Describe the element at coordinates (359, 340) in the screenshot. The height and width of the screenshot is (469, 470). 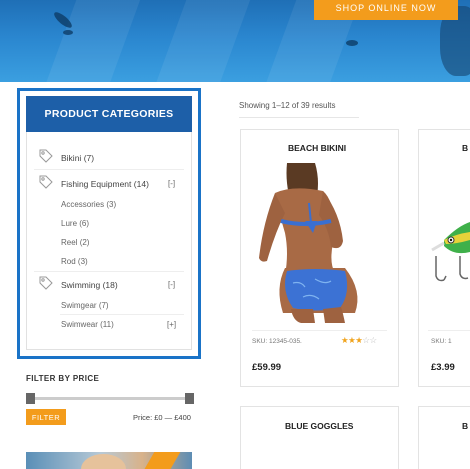
I see `rating-stars: ★★★☆☆` at that location.